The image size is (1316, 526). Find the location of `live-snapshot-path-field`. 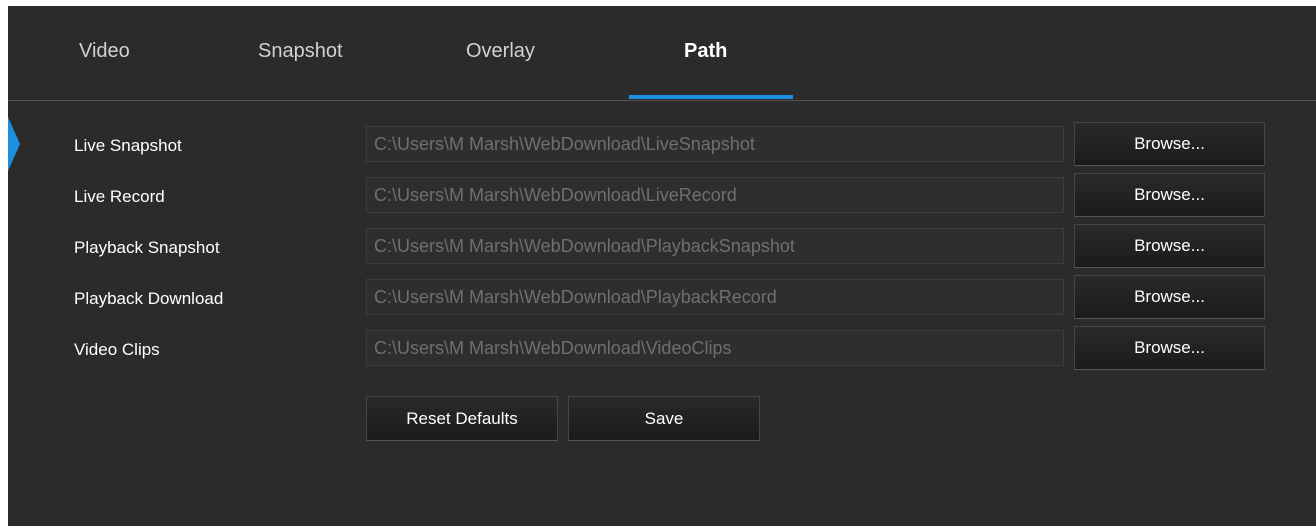

live-snapshot-path-field is located at coordinates (715, 144).